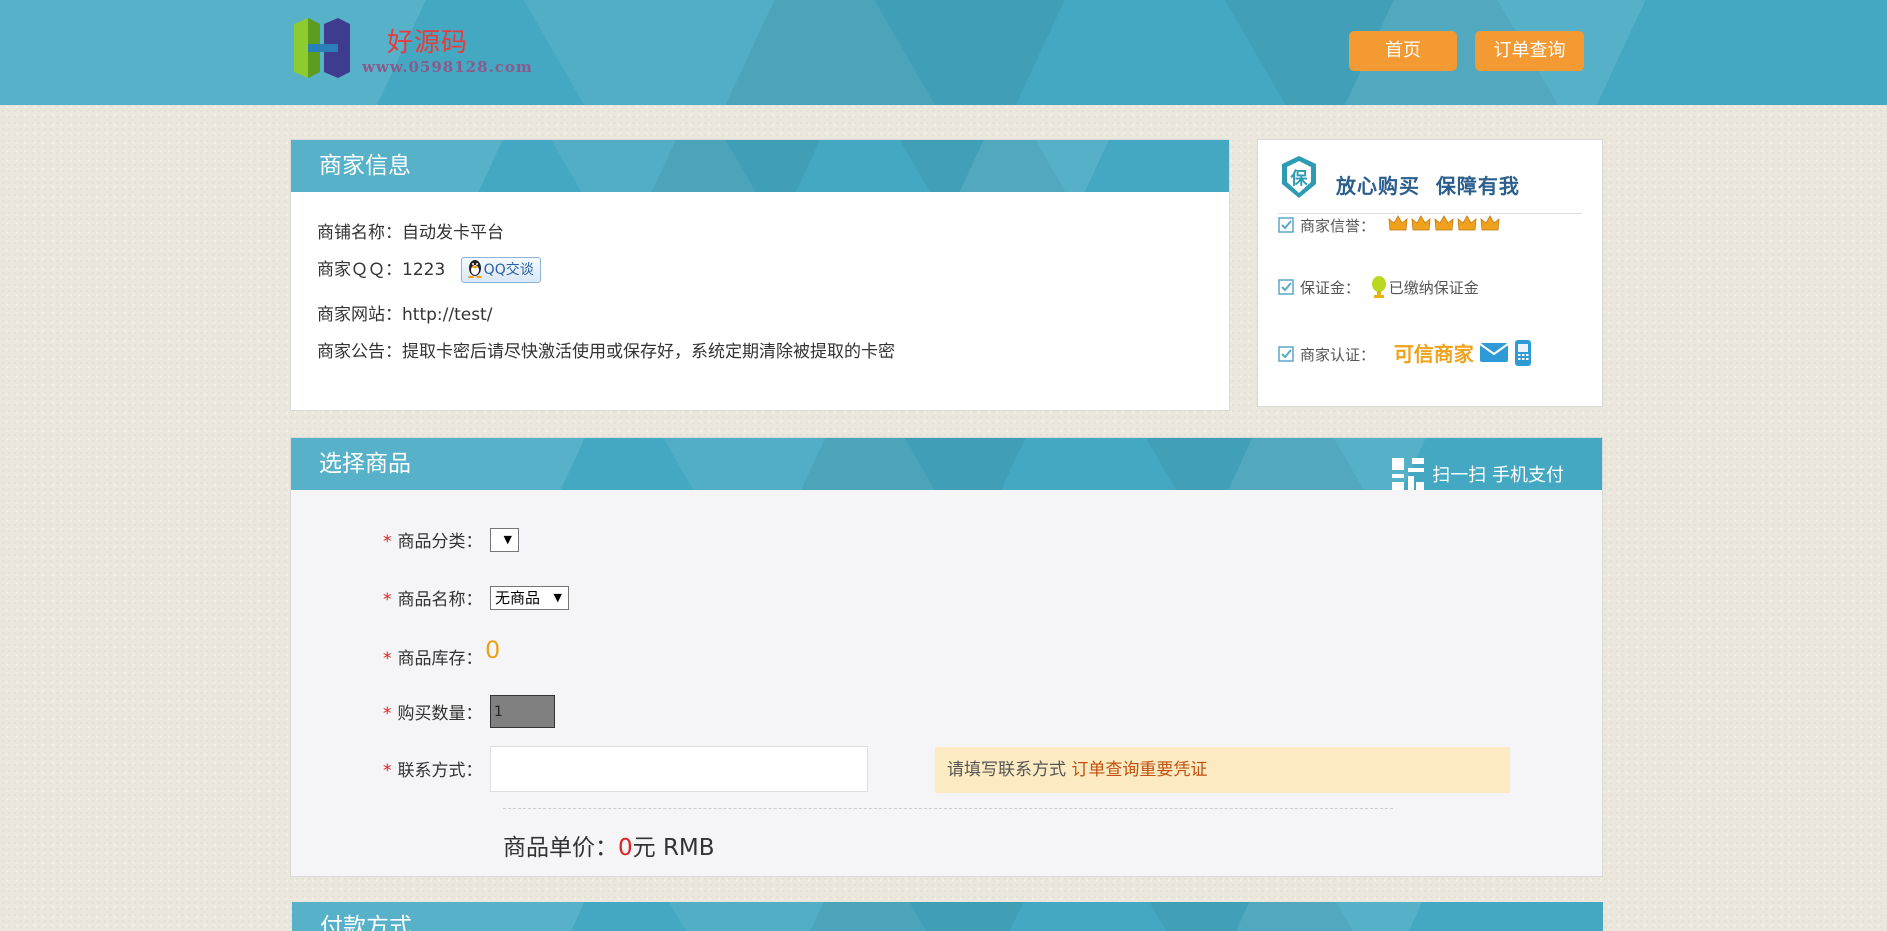  What do you see at coordinates (518, 598) in the screenshot?
I see `product-name-value: 无商品` at bounding box center [518, 598].